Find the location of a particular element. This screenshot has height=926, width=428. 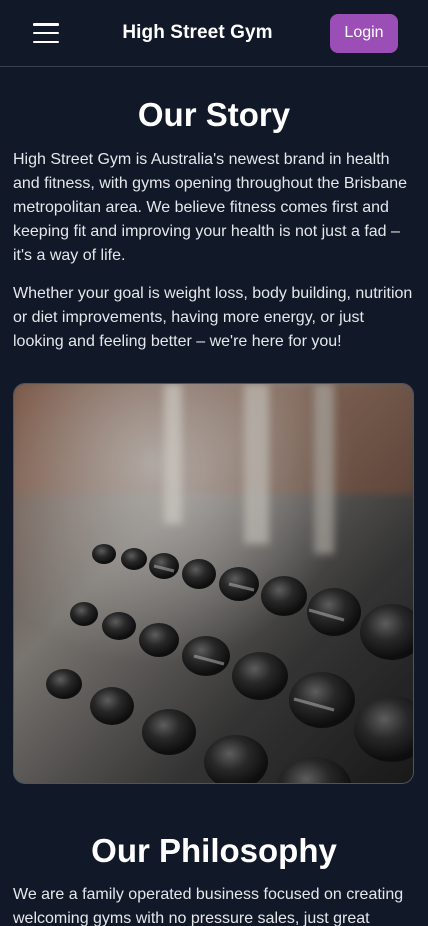

hamburger-menu-icon is located at coordinates (46, 33).